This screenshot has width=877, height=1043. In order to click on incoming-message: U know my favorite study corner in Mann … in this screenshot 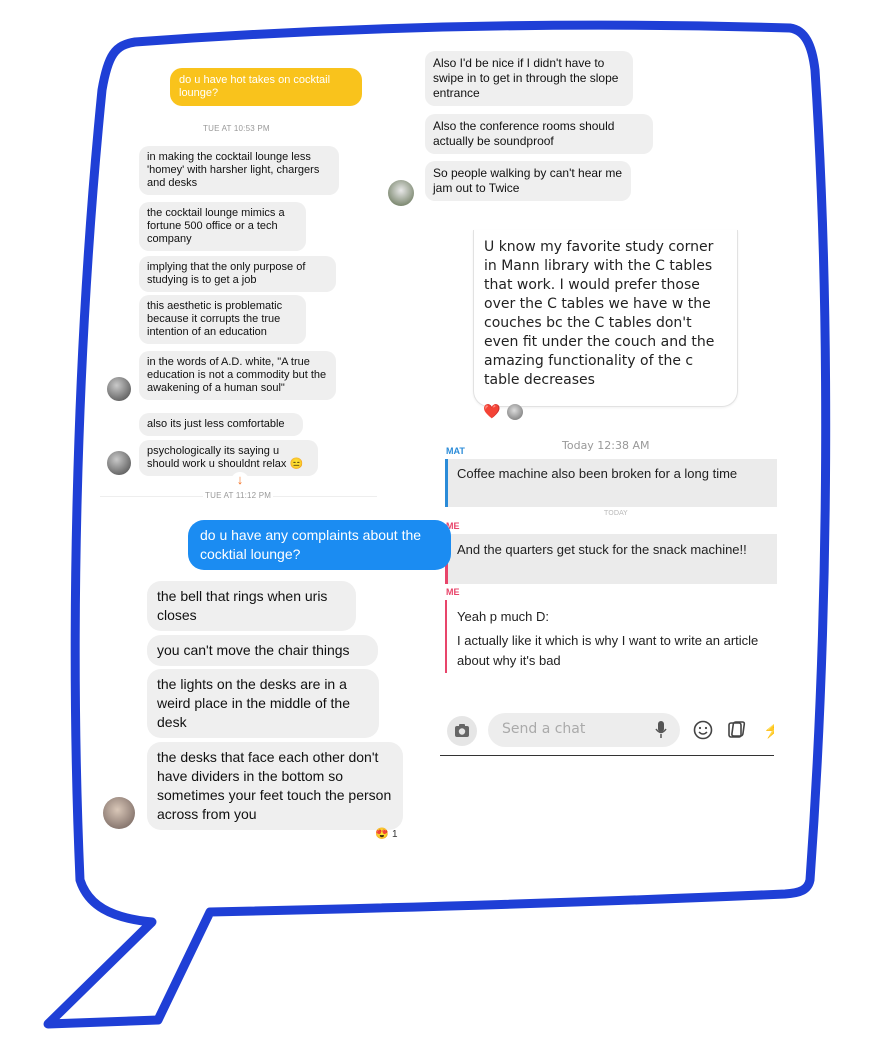, I will do `click(605, 318)`.